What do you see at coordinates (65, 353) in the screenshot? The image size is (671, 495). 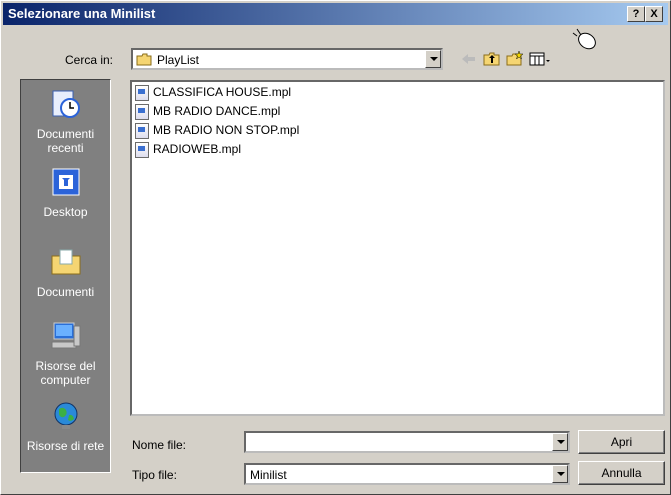 I see `place-my-computer: Risorse del computer` at bounding box center [65, 353].